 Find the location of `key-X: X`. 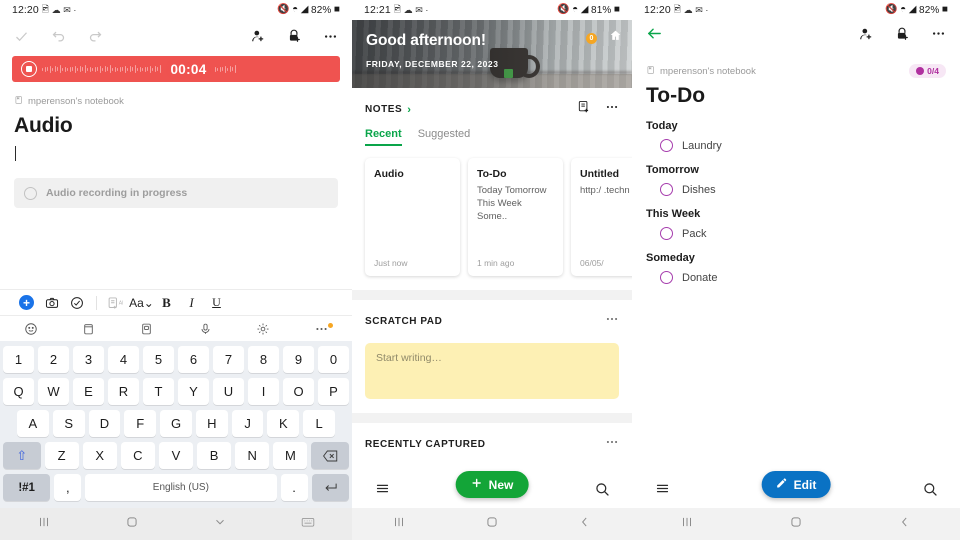

key-X: X is located at coordinates (99, 455).